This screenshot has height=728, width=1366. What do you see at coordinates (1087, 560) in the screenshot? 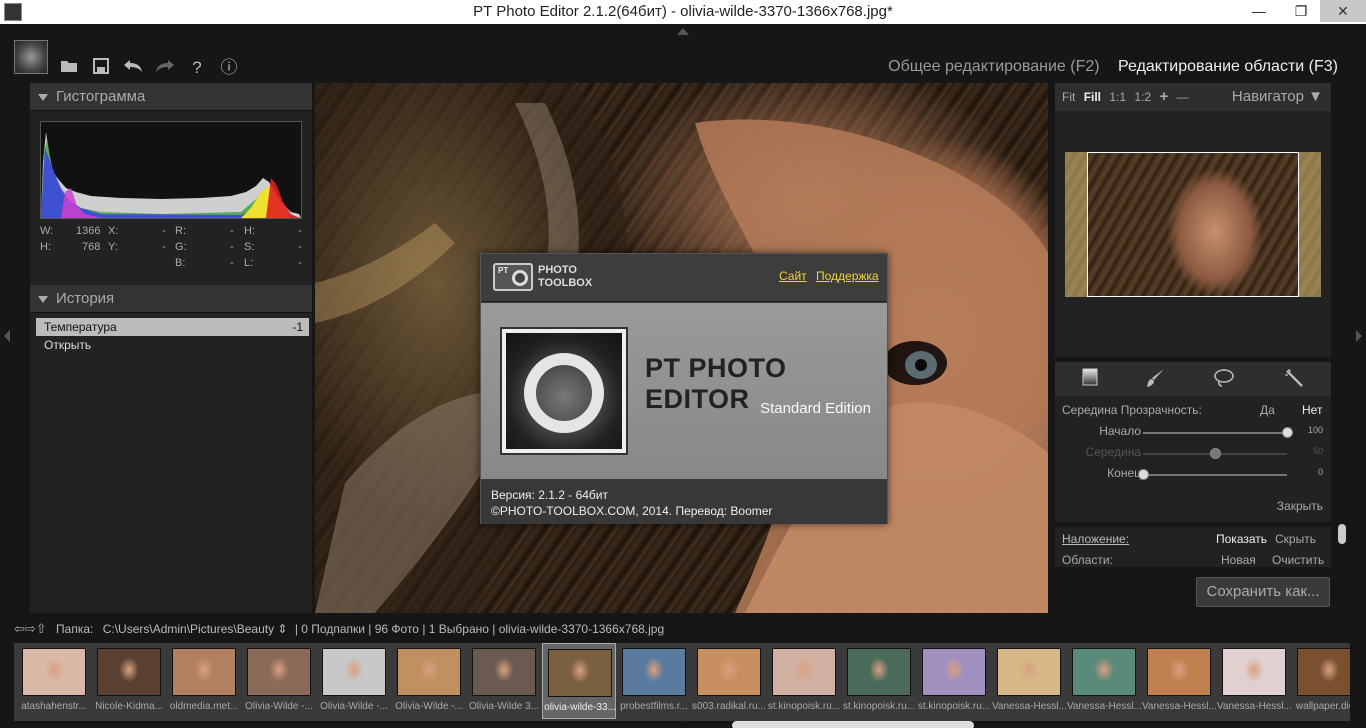
I see `areas-label: Области:` at bounding box center [1087, 560].